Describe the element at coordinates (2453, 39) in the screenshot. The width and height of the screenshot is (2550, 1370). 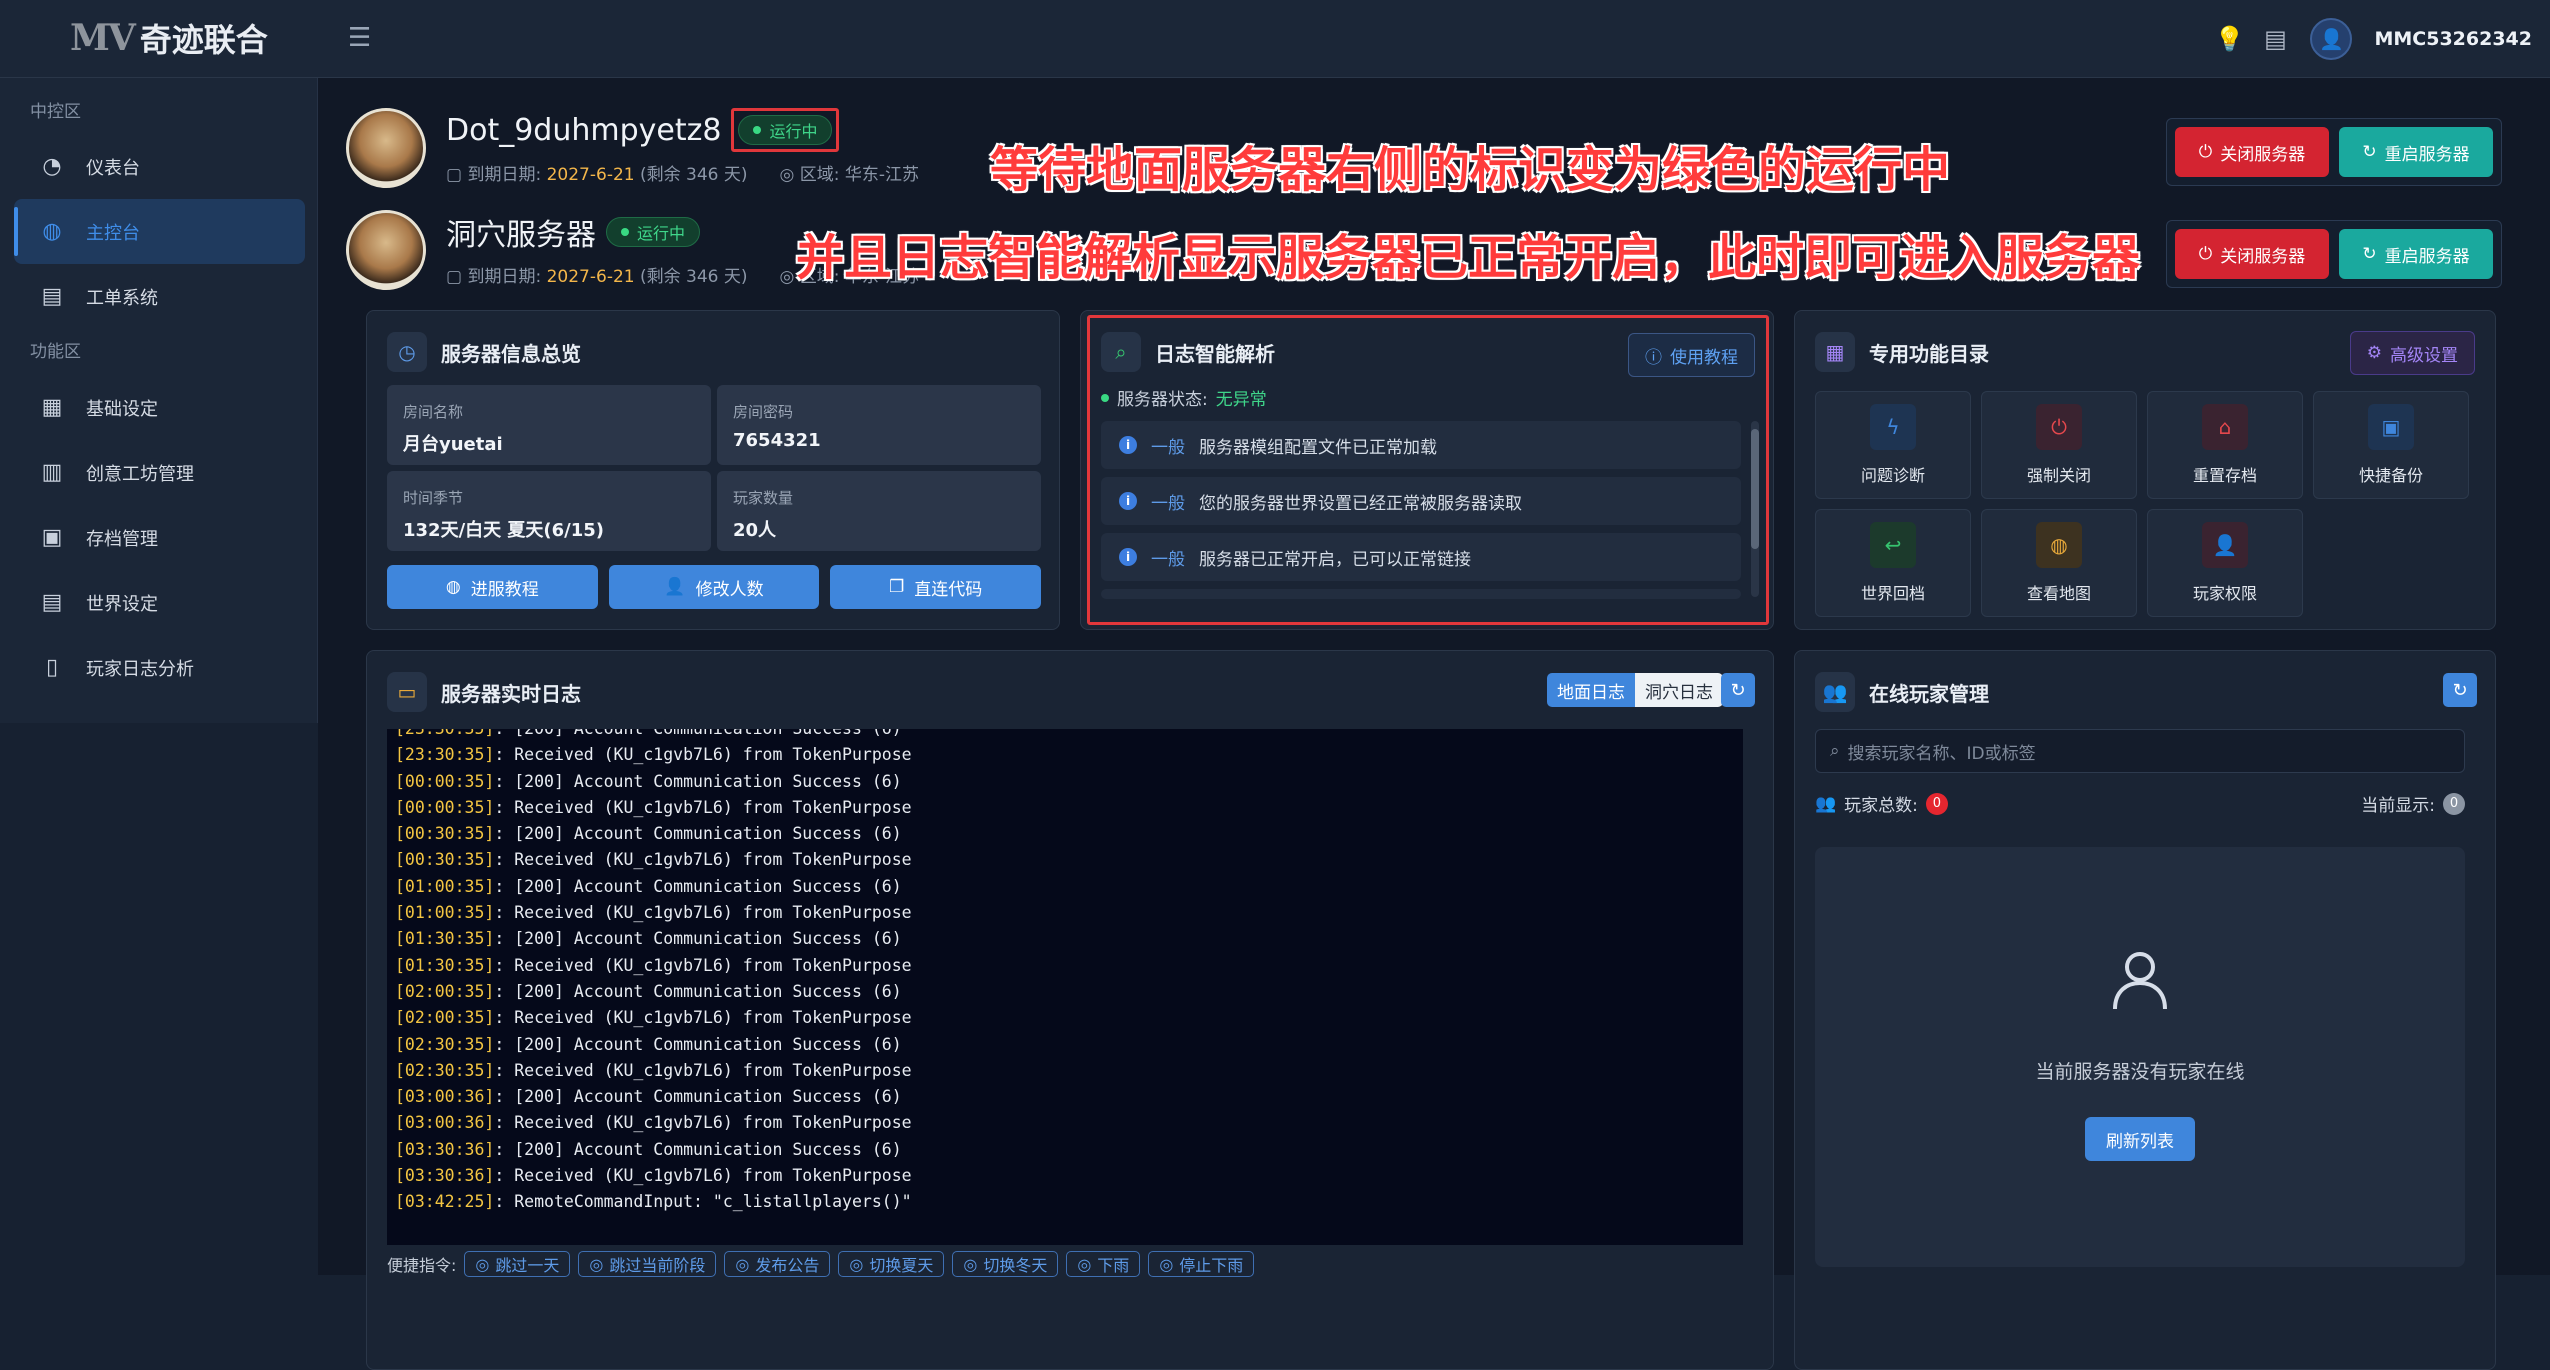
I see `username: MMC53262342` at that location.